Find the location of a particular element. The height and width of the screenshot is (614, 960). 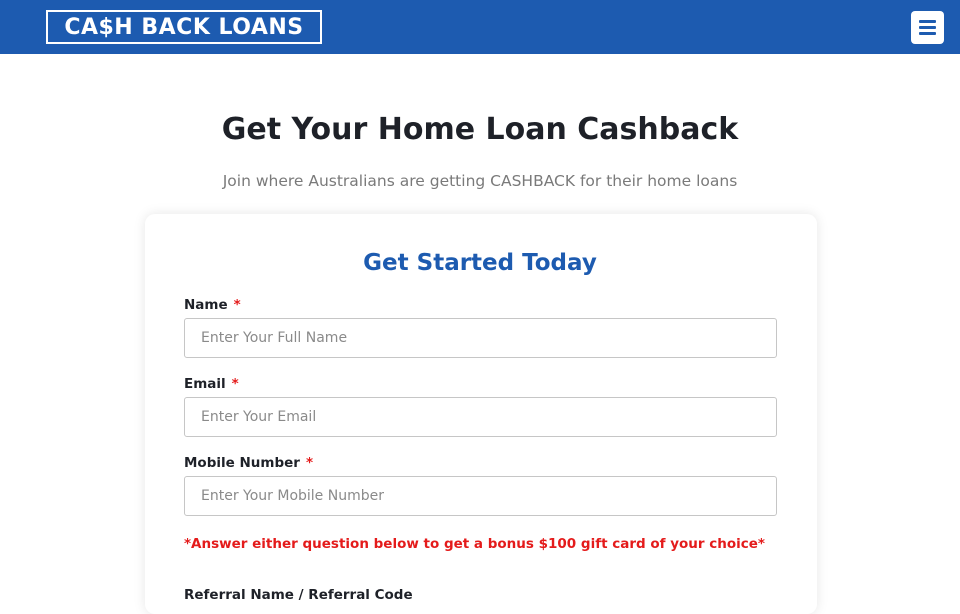

page-title: Get Your Home Loan Cashback is located at coordinates (480, 129).